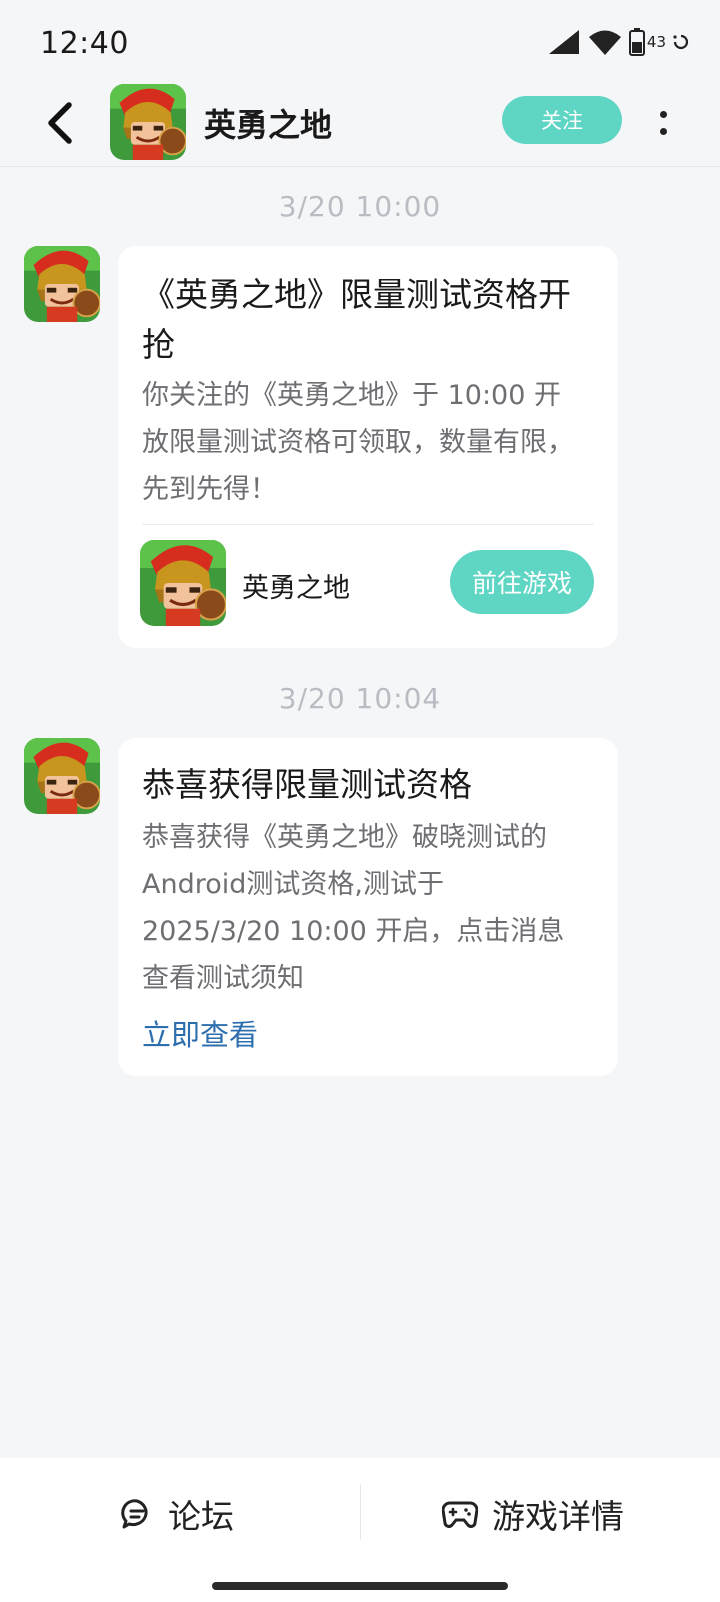 The height and width of the screenshot is (1602, 720). What do you see at coordinates (268, 125) in the screenshot?
I see `page-title: 英勇之地` at bounding box center [268, 125].